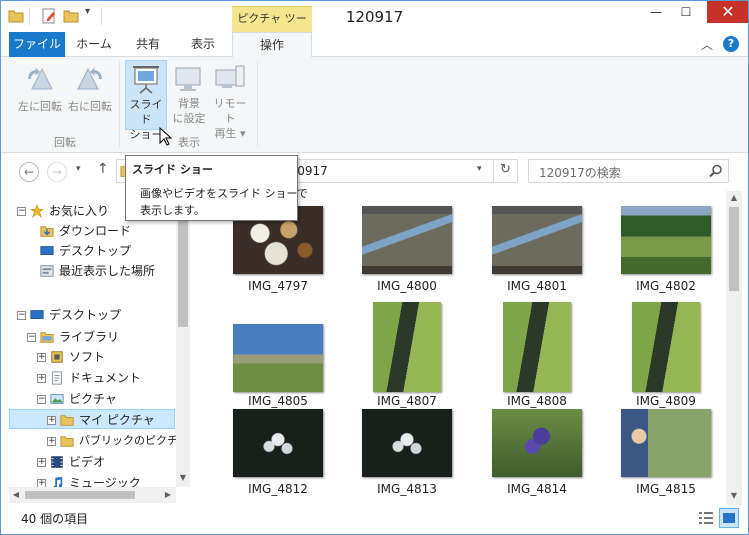 The height and width of the screenshot is (535, 749). Describe the element at coordinates (272, 45) in the screenshot. I see `tab-manage: 操作` at that location.